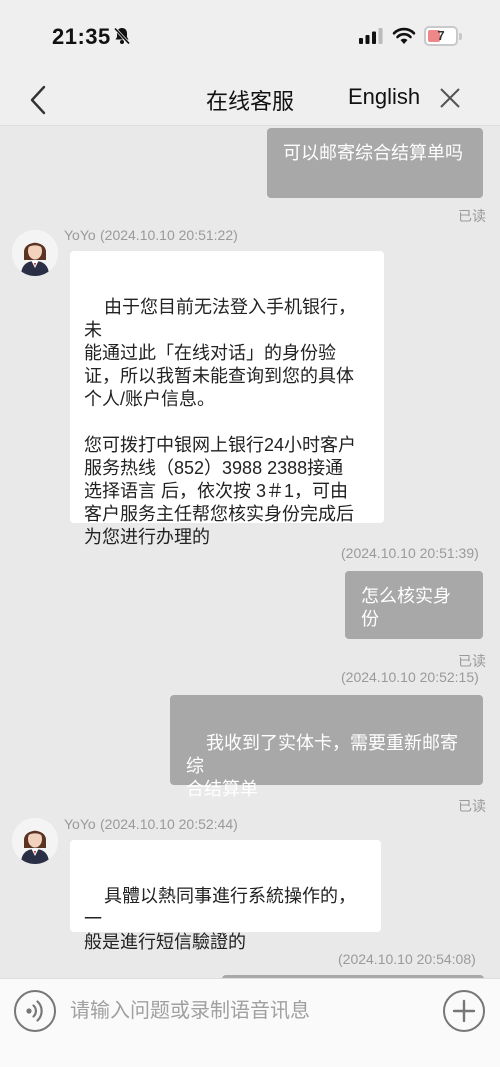 The width and height of the screenshot is (500, 1067). I want to click on message-timestamp: (2024.10.10 20:52:44), so click(169, 824).